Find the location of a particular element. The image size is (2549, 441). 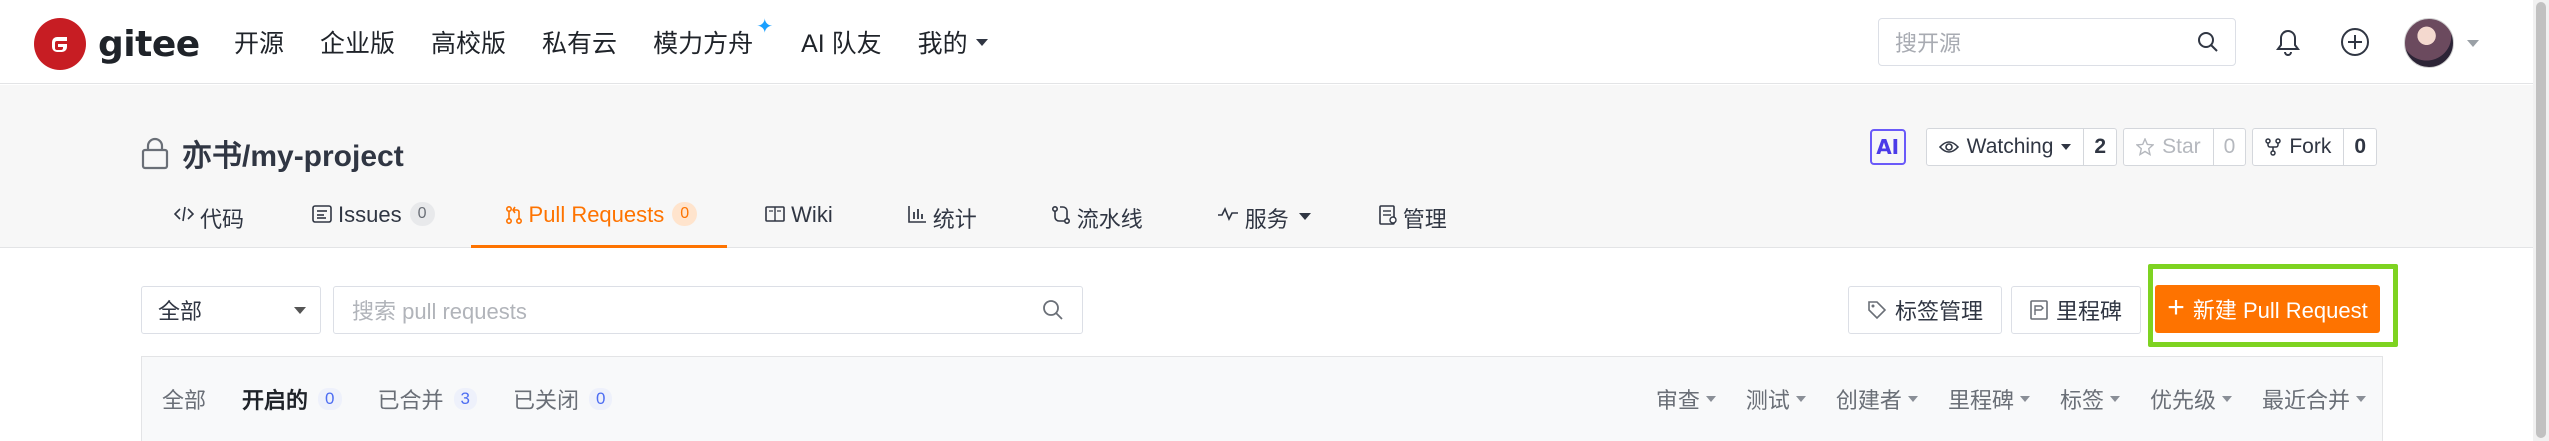

star-icon is located at coordinates (2145, 147).